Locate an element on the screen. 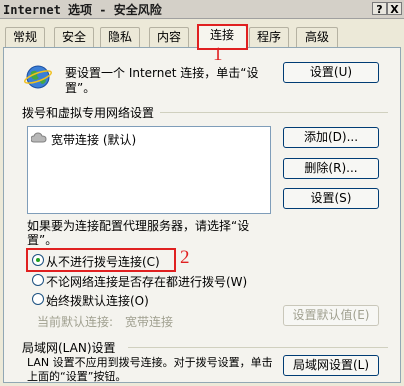 This screenshot has height=386, width=404. tab-programs: 程序 is located at coordinates (269, 37).